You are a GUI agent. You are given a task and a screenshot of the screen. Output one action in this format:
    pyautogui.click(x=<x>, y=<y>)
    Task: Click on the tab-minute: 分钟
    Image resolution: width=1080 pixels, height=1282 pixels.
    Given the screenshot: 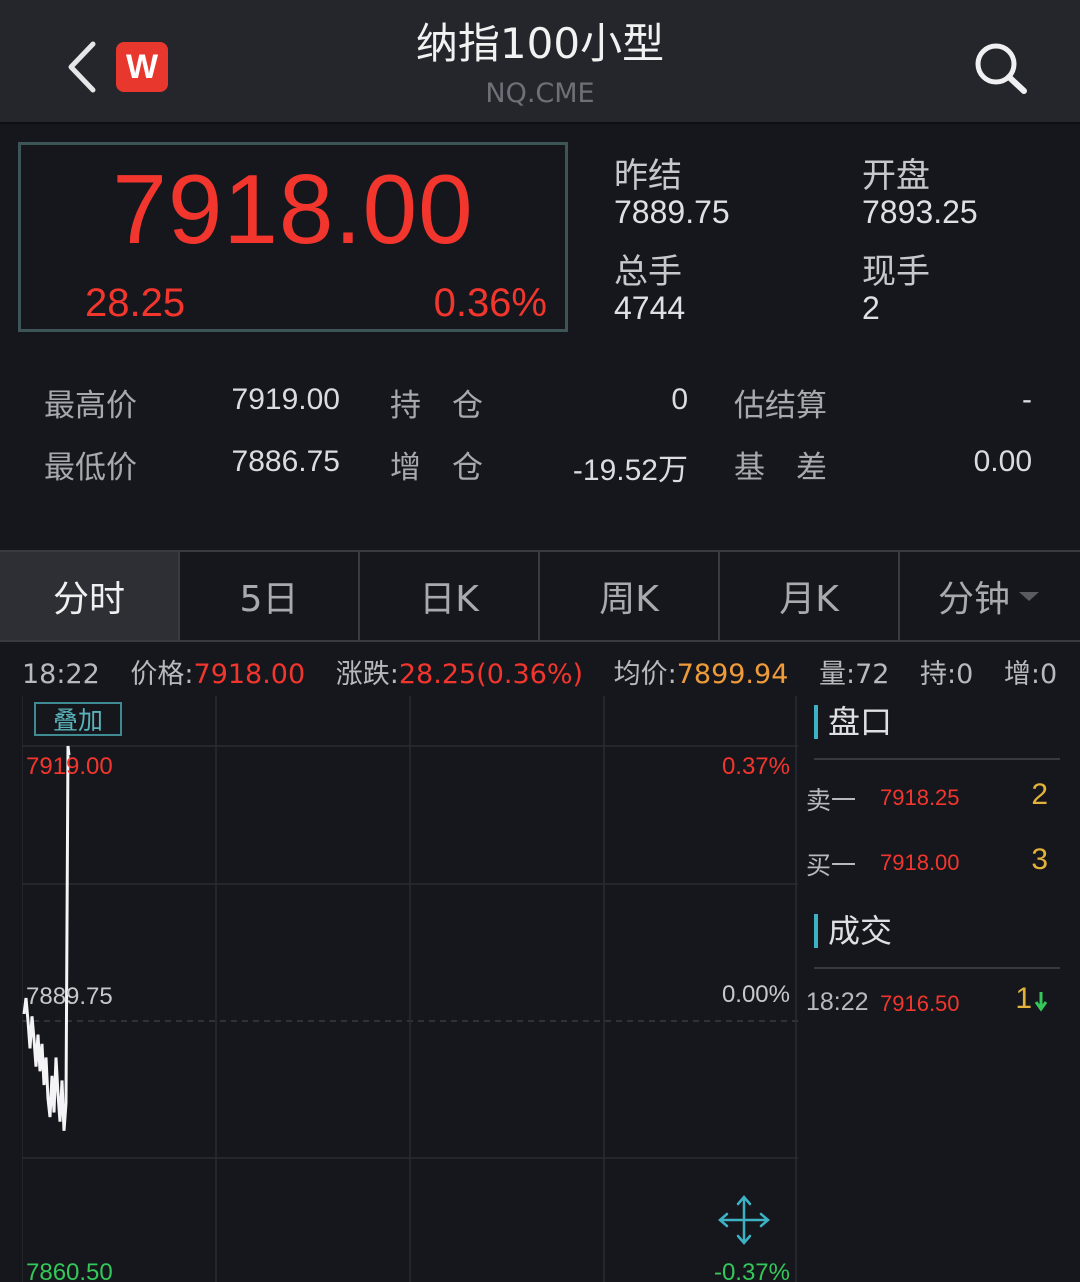 What is the action you would take?
    pyautogui.click(x=990, y=596)
    